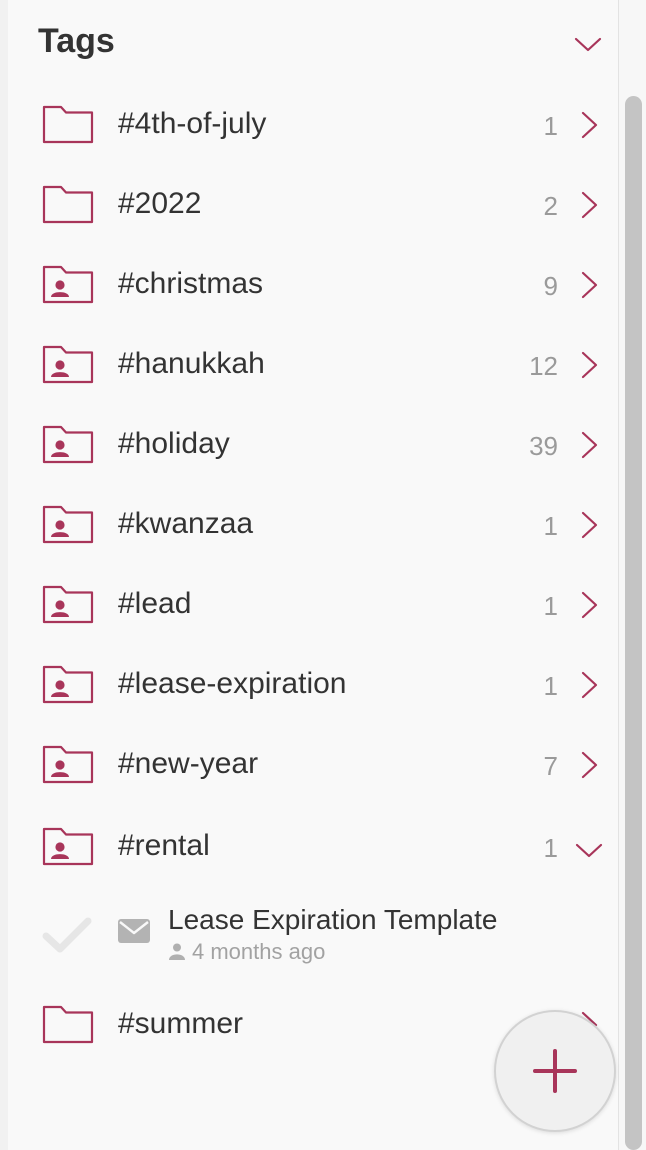 The height and width of the screenshot is (1150, 646). I want to click on tag-label: #kwanzaa, so click(186, 523).